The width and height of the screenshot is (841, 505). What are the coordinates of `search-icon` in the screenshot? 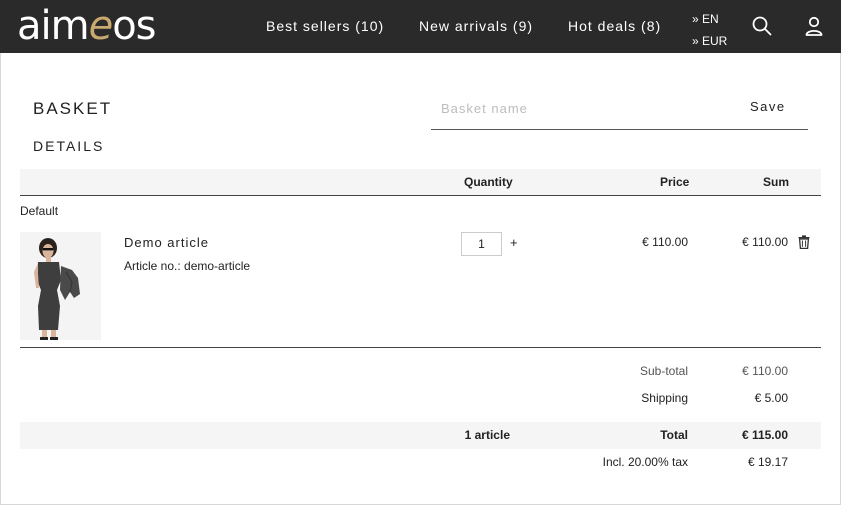 It's located at (762, 26).